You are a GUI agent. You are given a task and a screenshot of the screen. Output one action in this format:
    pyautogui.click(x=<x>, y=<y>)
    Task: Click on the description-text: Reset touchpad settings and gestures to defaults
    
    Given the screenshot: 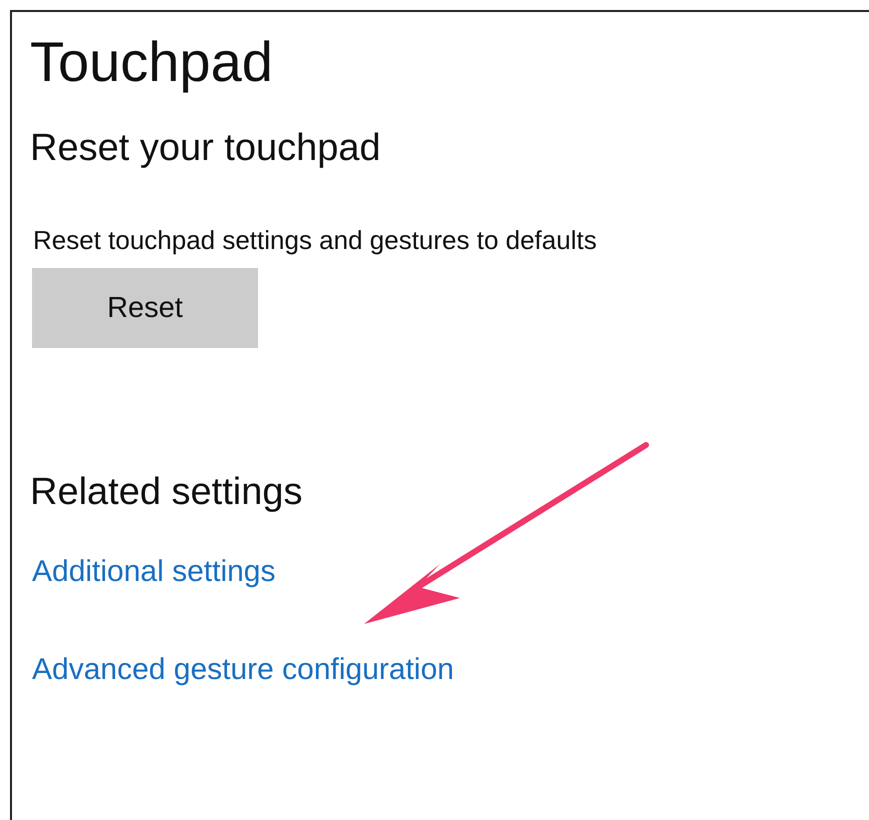 What is the action you would take?
    pyautogui.click(x=315, y=240)
    